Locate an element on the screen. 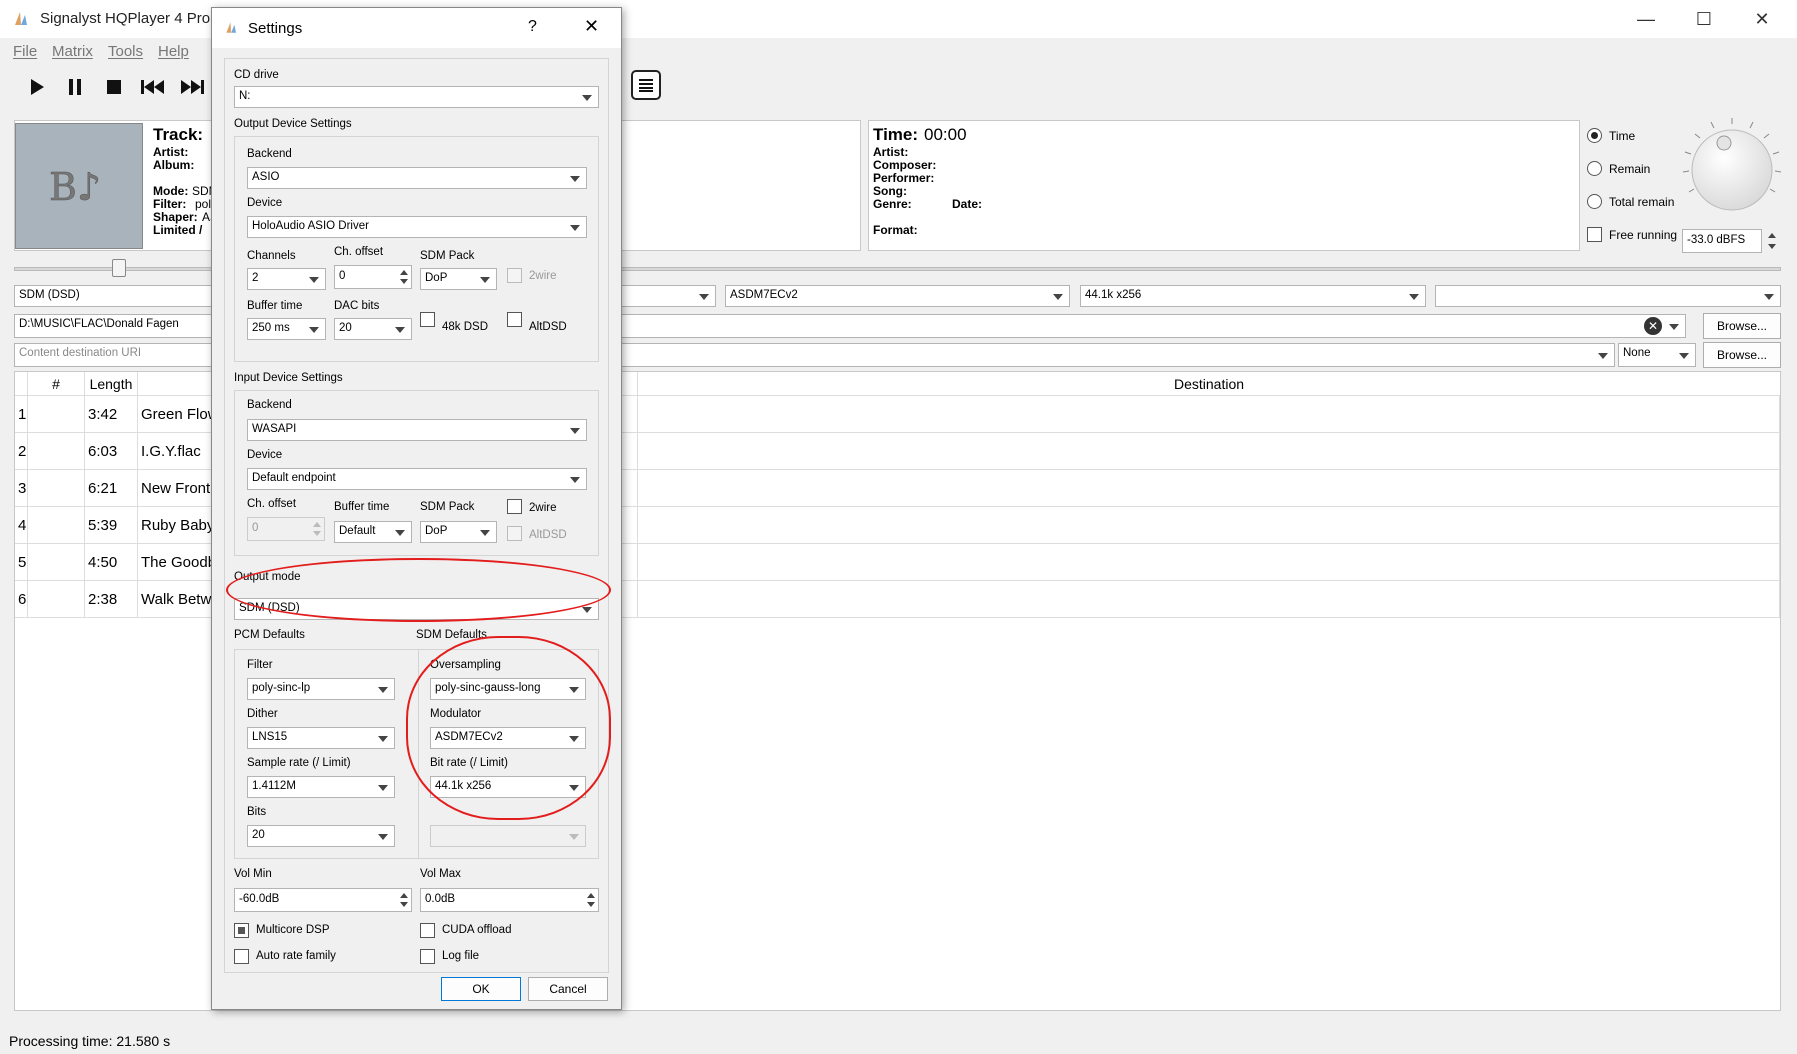 This screenshot has height=1054, width=1797. twowire-checkbox is located at coordinates (514, 275).